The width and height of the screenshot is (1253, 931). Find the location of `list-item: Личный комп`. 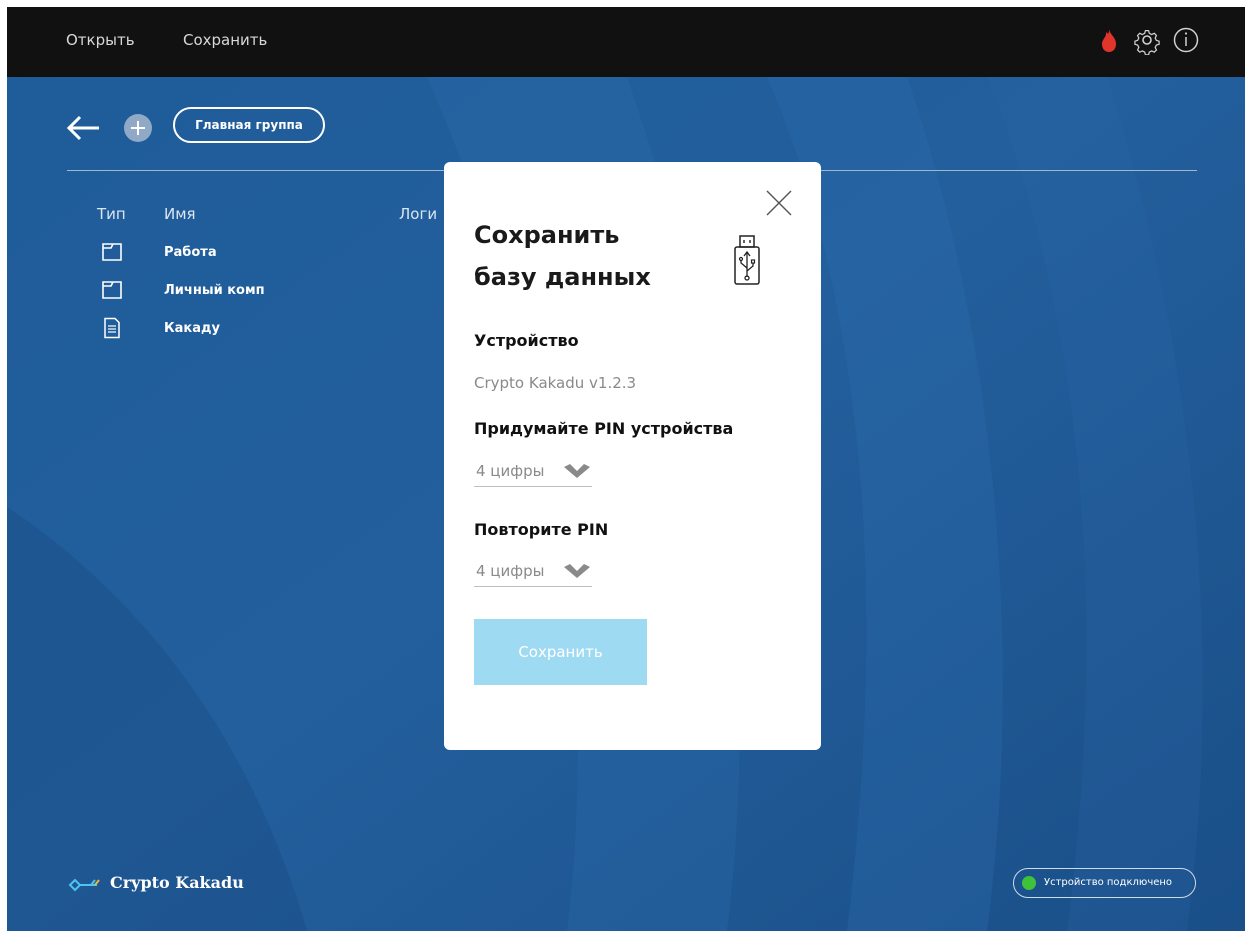

list-item: Личный комп is located at coordinates (251, 291).